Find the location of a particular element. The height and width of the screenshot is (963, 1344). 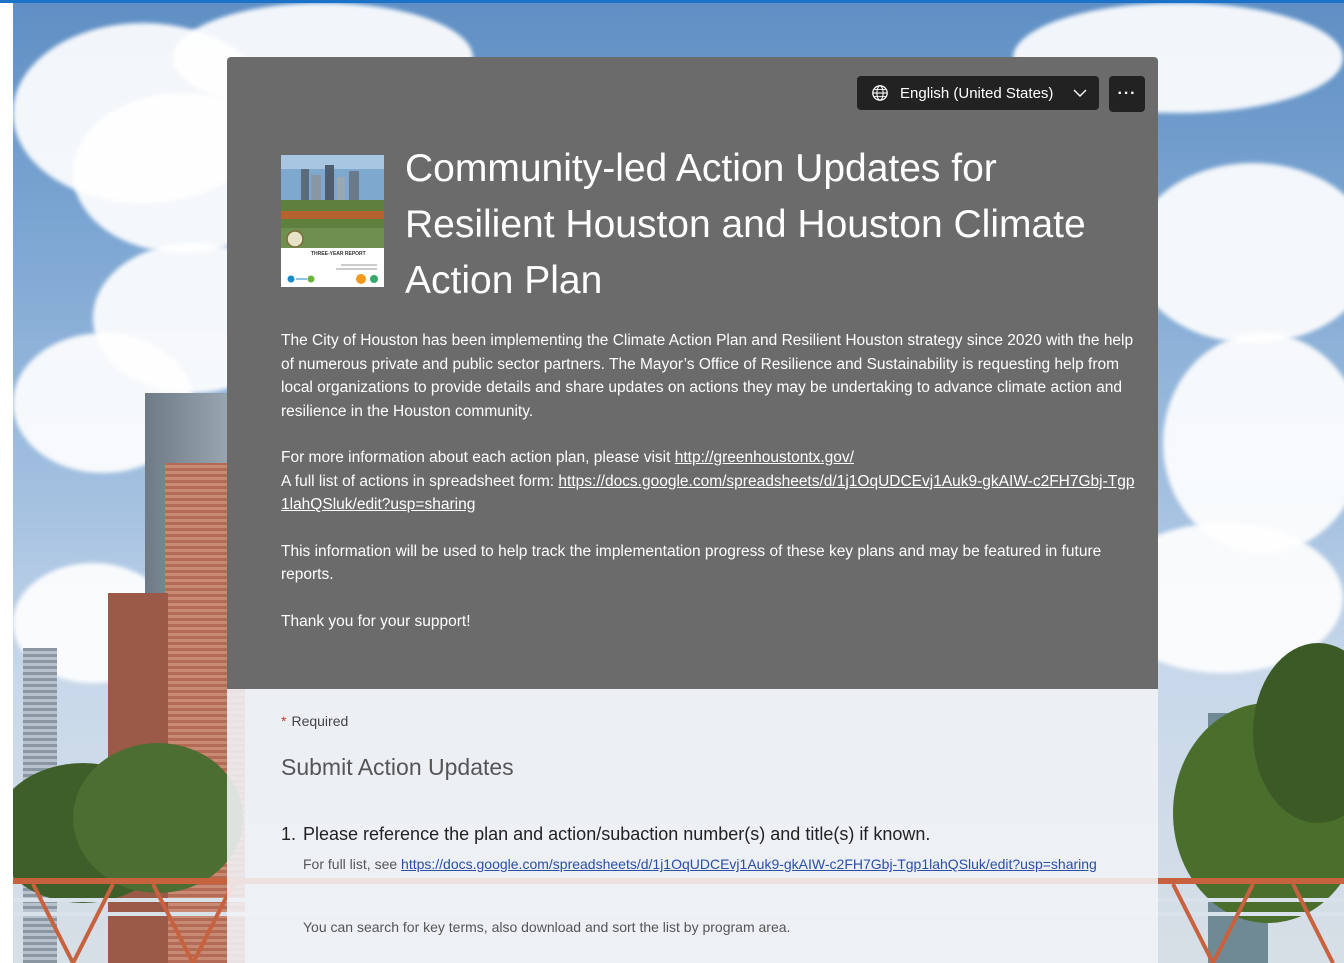

greenhouston-link: http://greenhoustontx.gov/ is located at coordinates (764, 457).